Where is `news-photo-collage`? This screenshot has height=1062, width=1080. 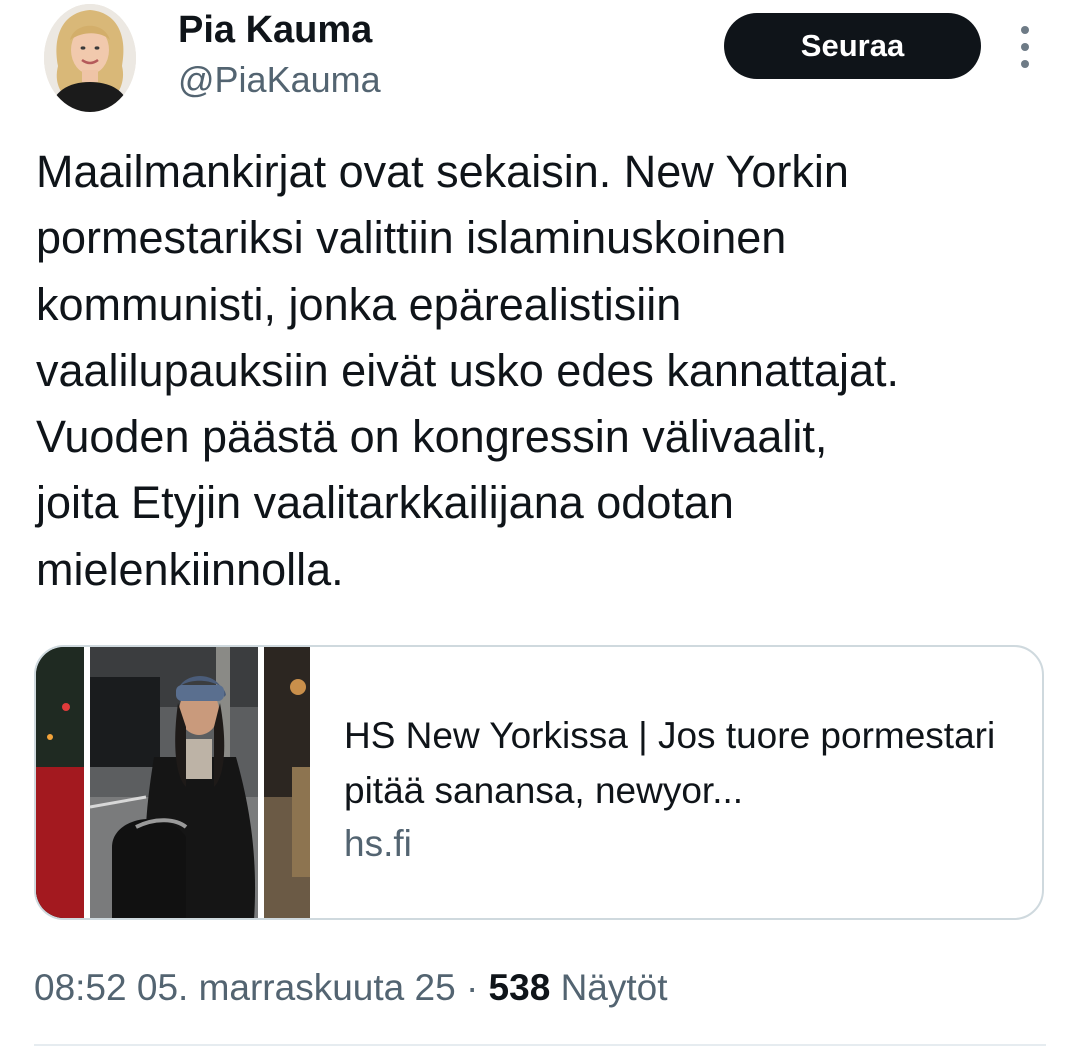
news-photo-collage is located at coordinates (173, 782).